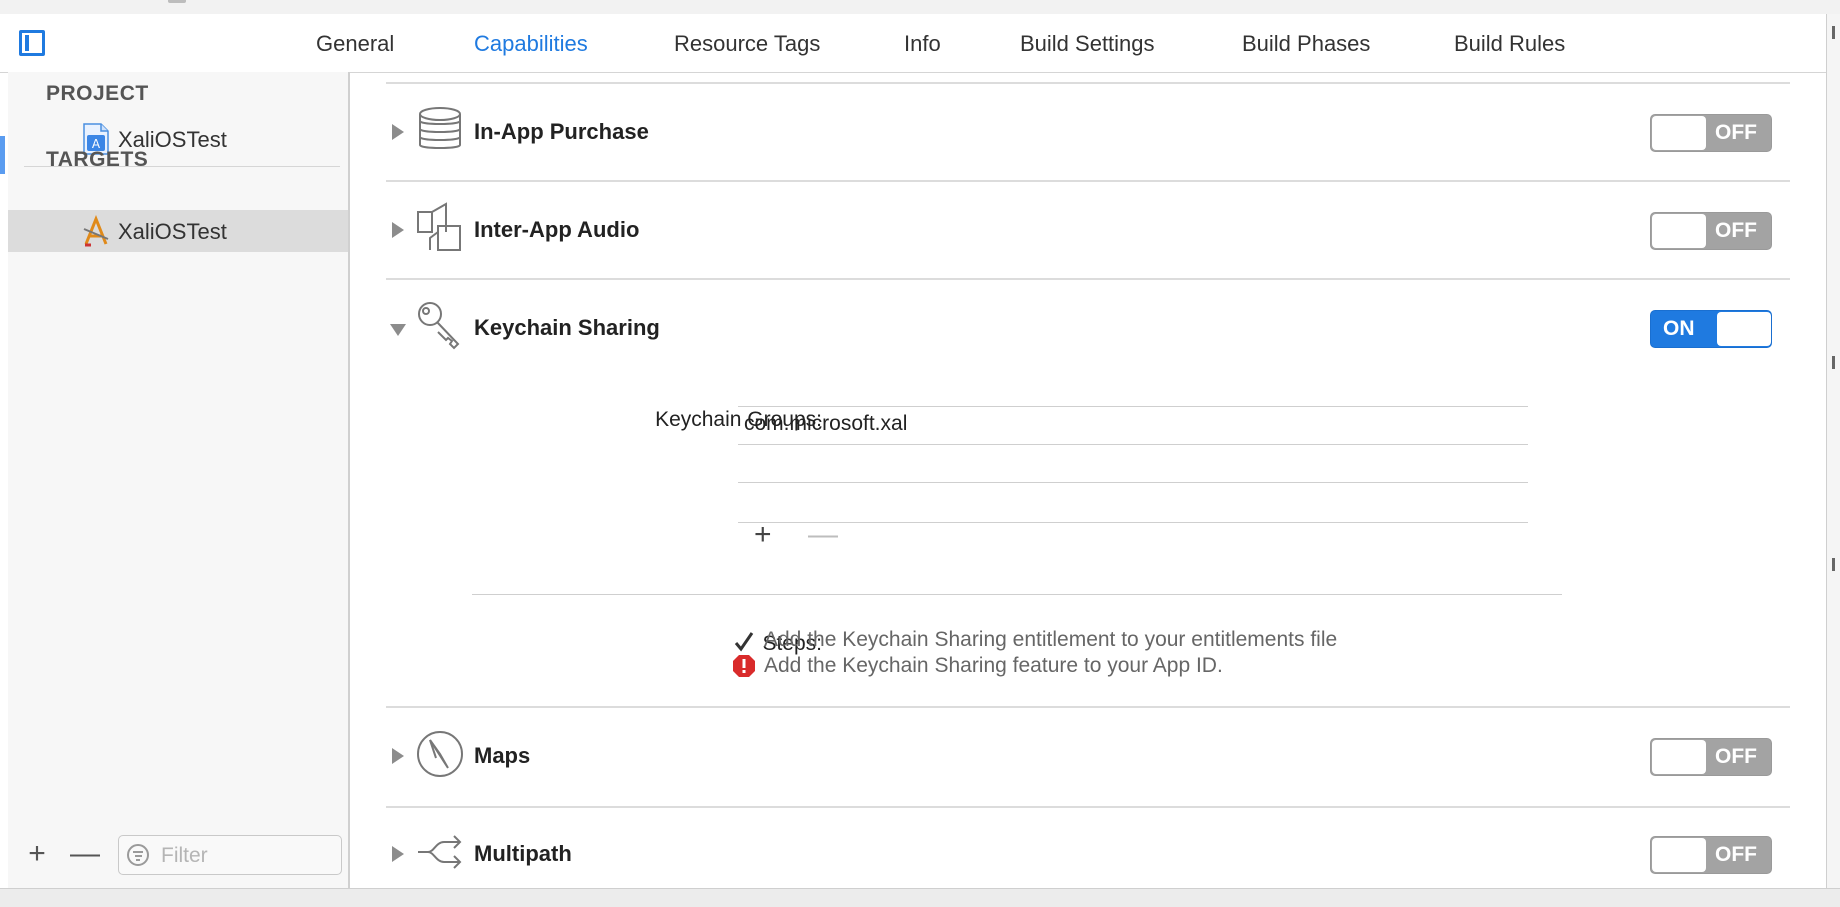 Image resolution: width=1840 pixels, height=907 pixels. I want to click on in-app-purchase-toggle: OFF, so click(1711, 133).